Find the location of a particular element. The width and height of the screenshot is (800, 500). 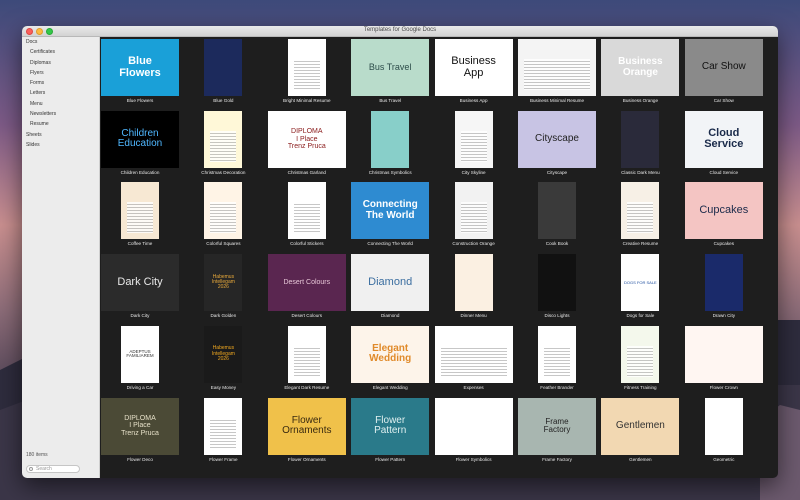

template-construction-orange: Construction Orange is located at coordinates (475, 217).